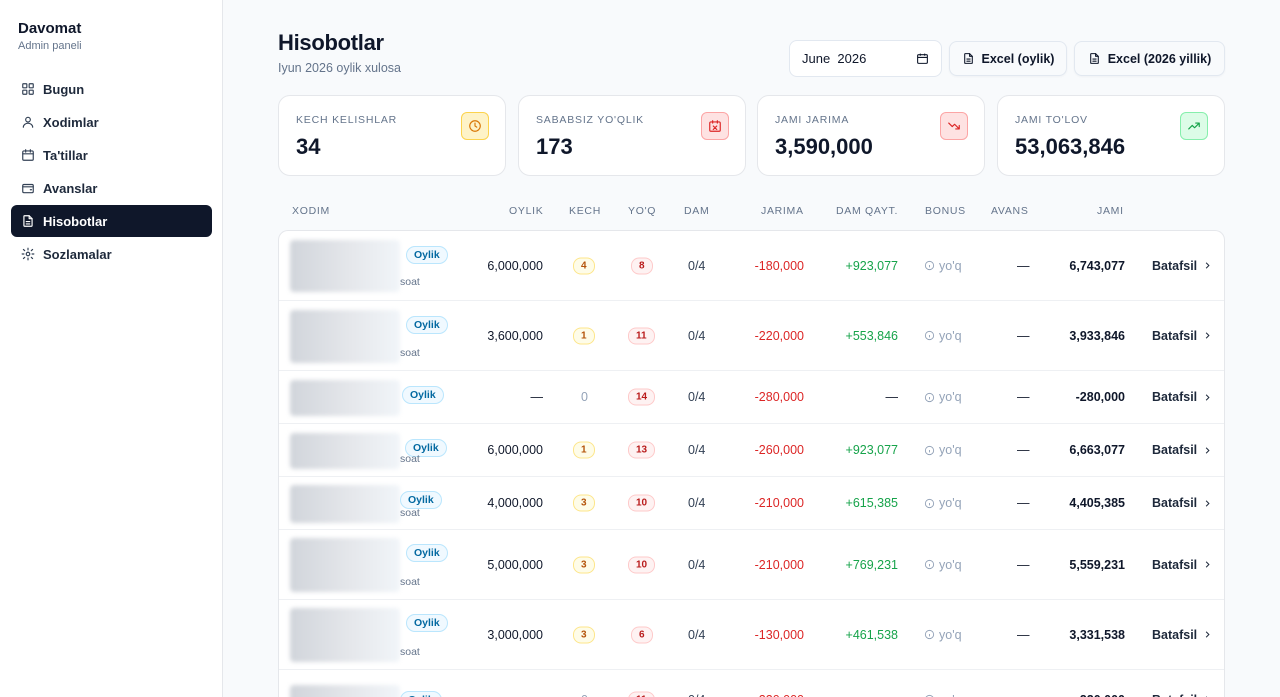  What do you see at coordinates (1100, 397) in the screenshot?
I see `total-cell: -280,000` at bounding box center [1100, 397].